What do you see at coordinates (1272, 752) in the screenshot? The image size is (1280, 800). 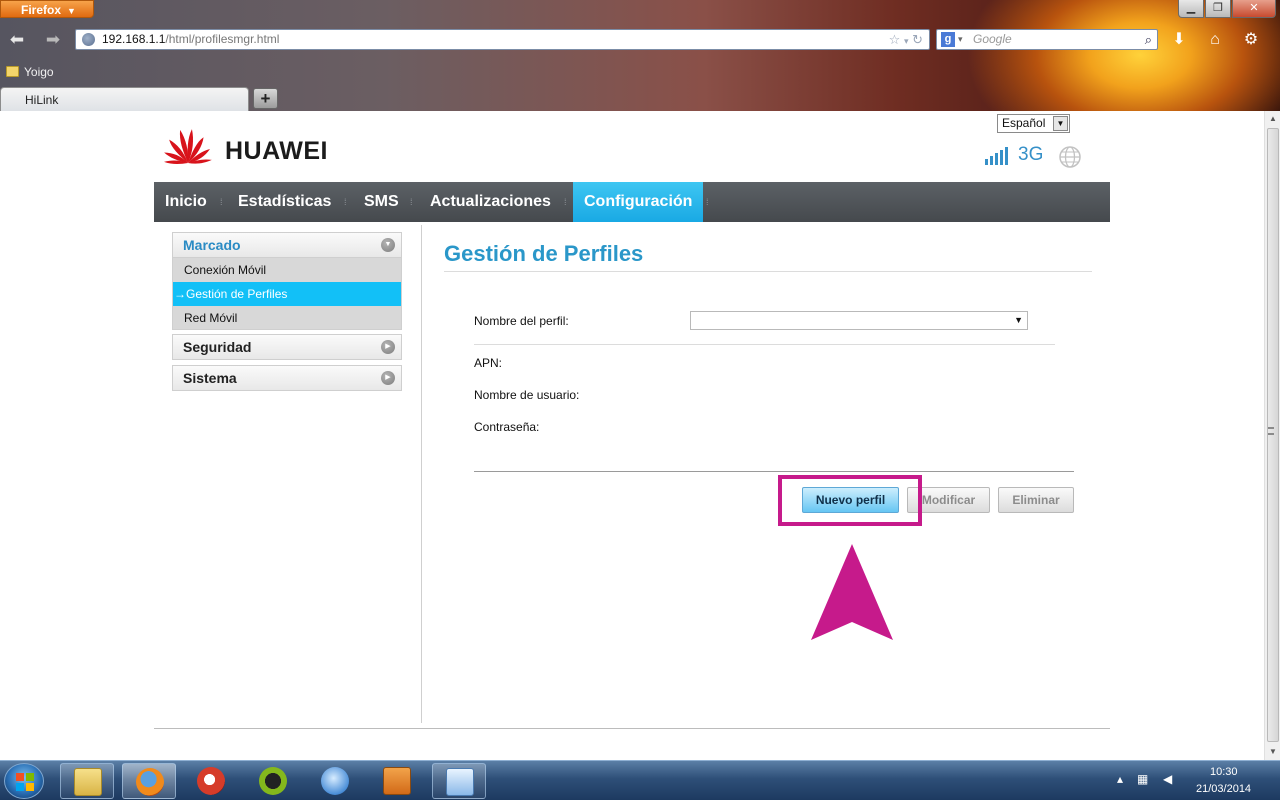 I see `scroll-down-icon: ▼` at bounding box center [1272, 752].